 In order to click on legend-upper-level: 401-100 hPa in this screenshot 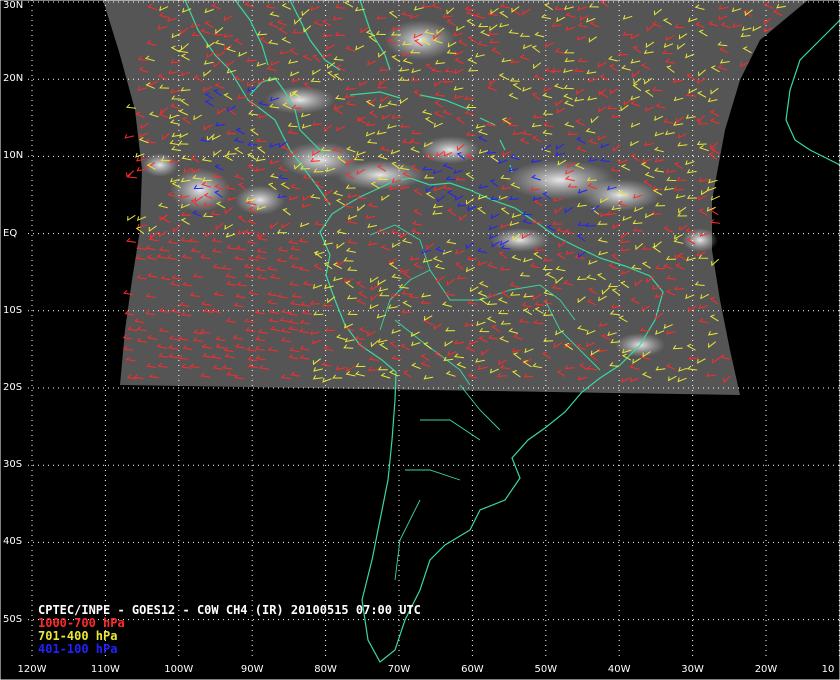, I will do `click(78, 649)`.